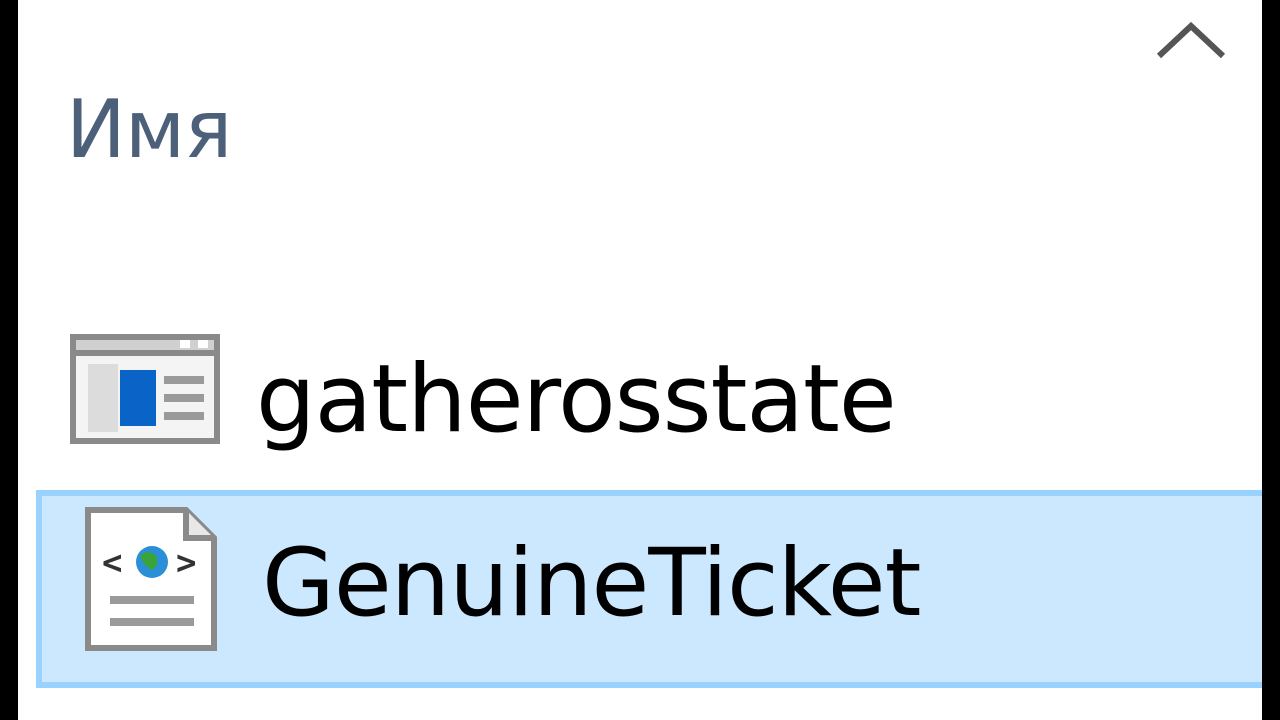 This screenshot has height=720, width=1280. I want to click on file-name-label: GenuineTicket, so click(591, 584).